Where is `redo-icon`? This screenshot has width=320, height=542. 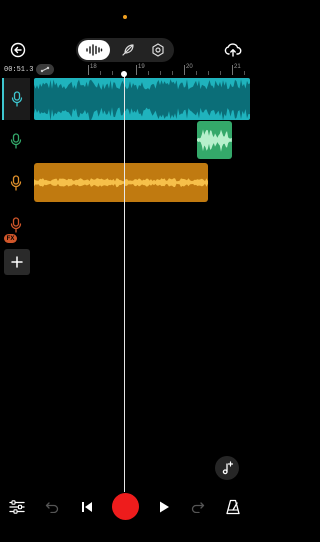 redo-icon is located at coordinates (198, 507).